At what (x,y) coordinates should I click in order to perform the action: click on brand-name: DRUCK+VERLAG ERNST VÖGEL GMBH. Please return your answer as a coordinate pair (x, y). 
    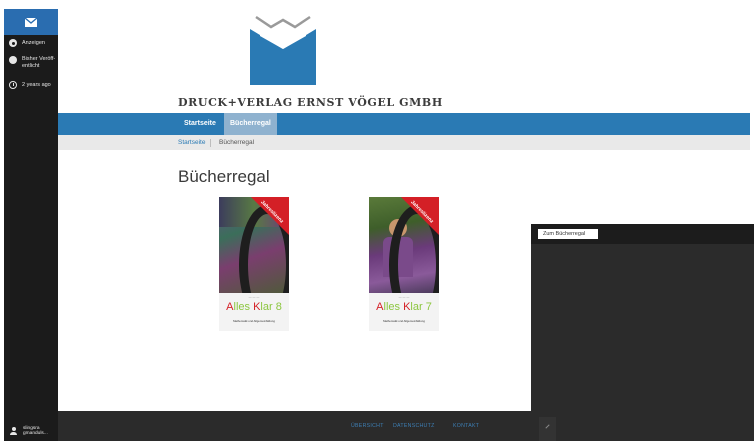
    Looking at the image, I should click on (310, 102).